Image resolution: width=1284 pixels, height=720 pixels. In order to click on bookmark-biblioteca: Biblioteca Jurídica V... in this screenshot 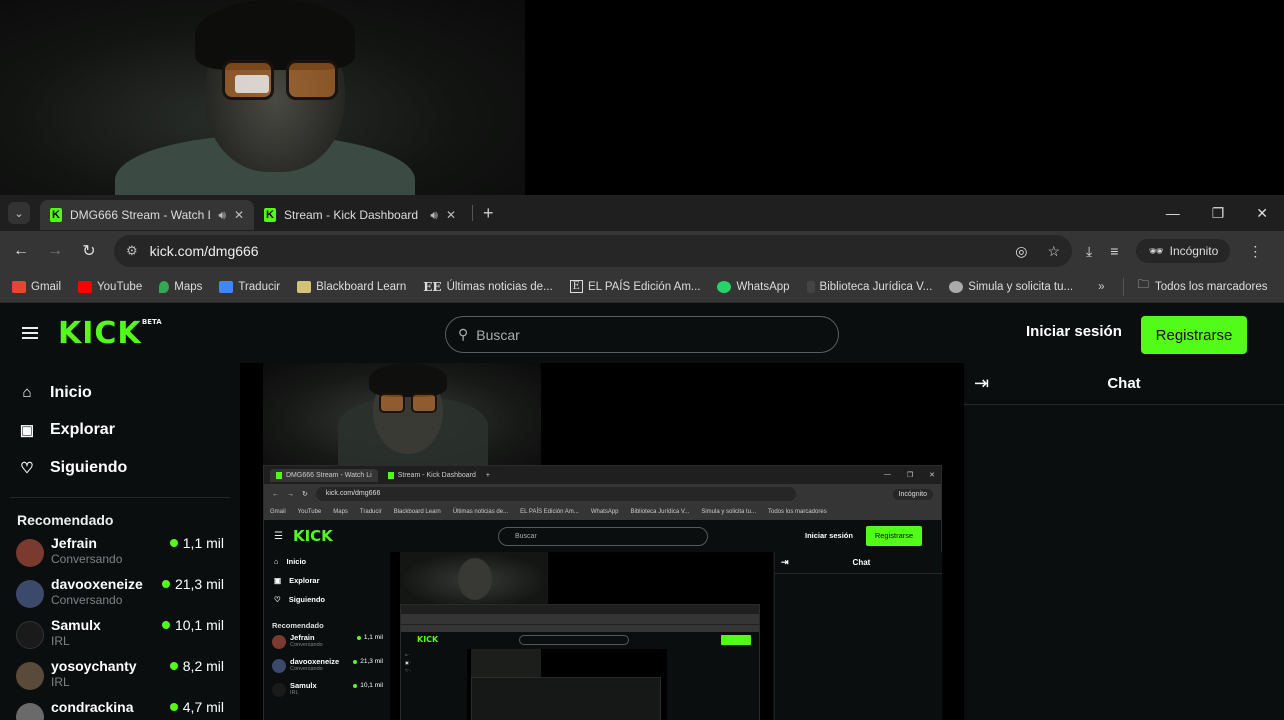, I will do `click(869, 286)`.